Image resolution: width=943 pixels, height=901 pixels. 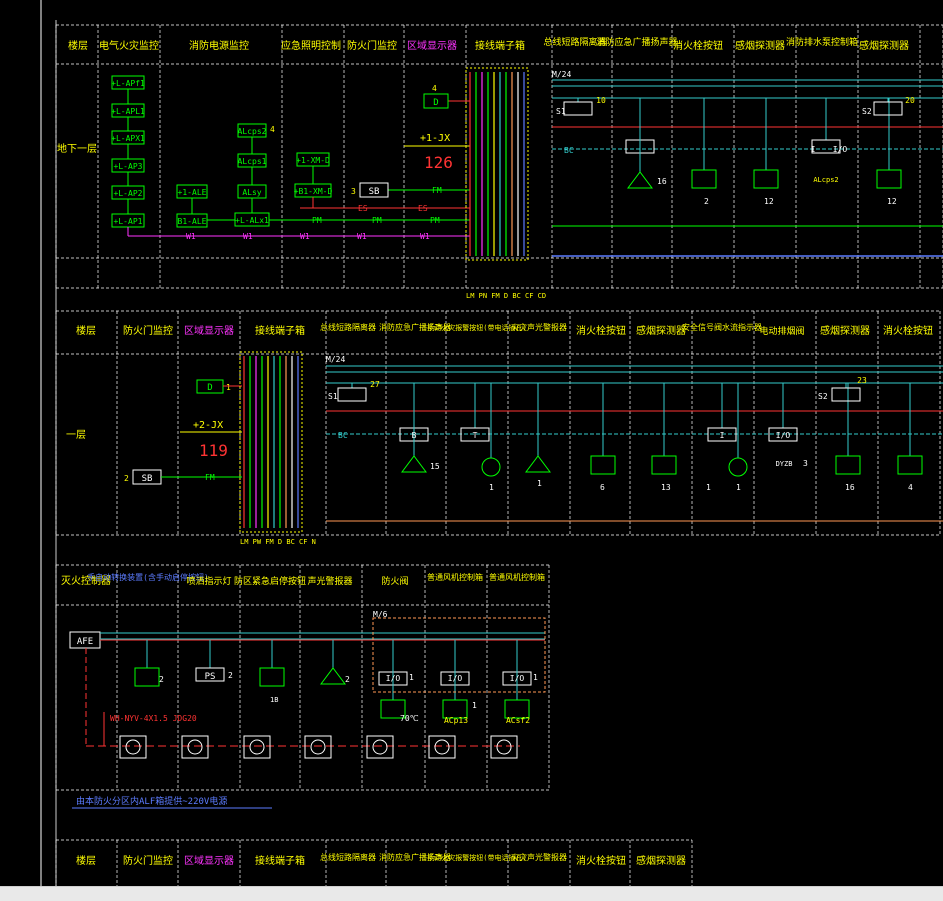 I want to click on s2-hdr-smoke: 感烟探测器, so click(x=661, y=330).